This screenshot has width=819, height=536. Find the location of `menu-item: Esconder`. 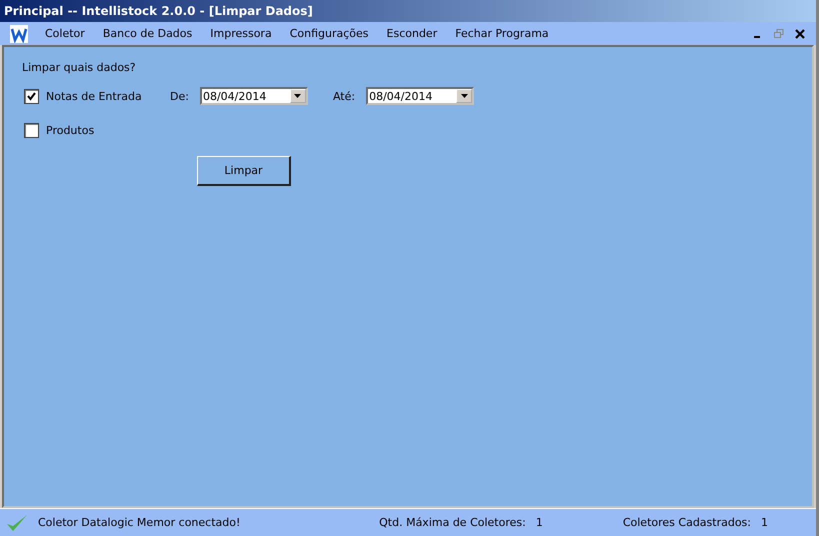

menu-item: Esconder is located at coordinates (412, 33).